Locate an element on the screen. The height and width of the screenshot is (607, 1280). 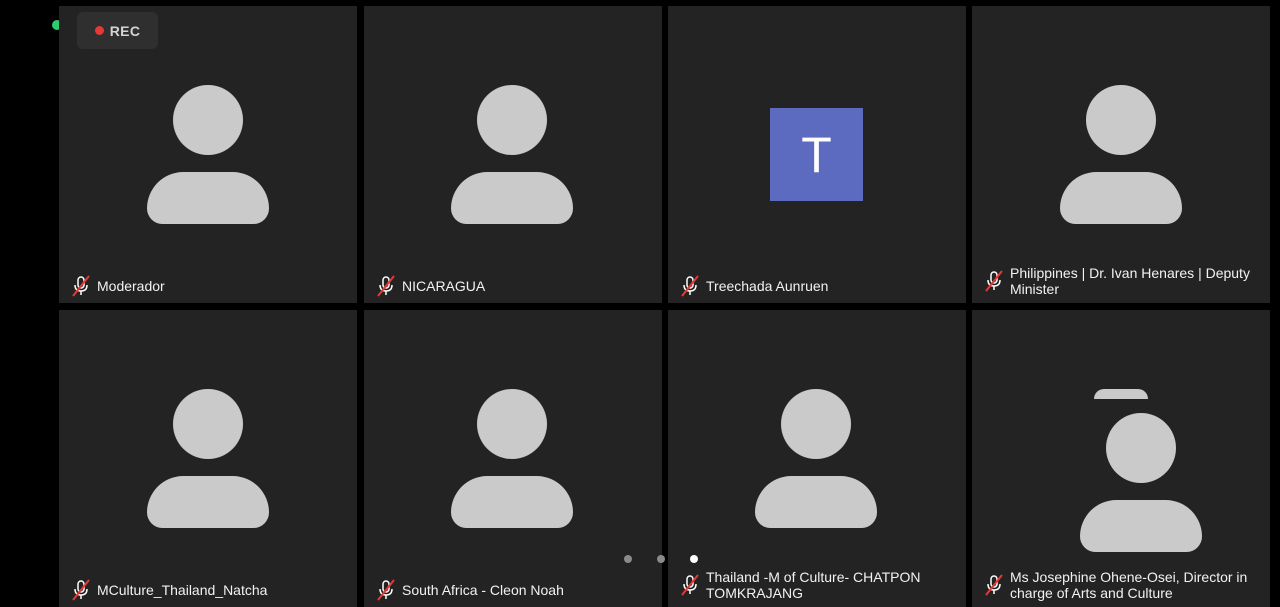
participant-name-bar: South Africa - Cleon Noah is located at coordinates (513, 590).